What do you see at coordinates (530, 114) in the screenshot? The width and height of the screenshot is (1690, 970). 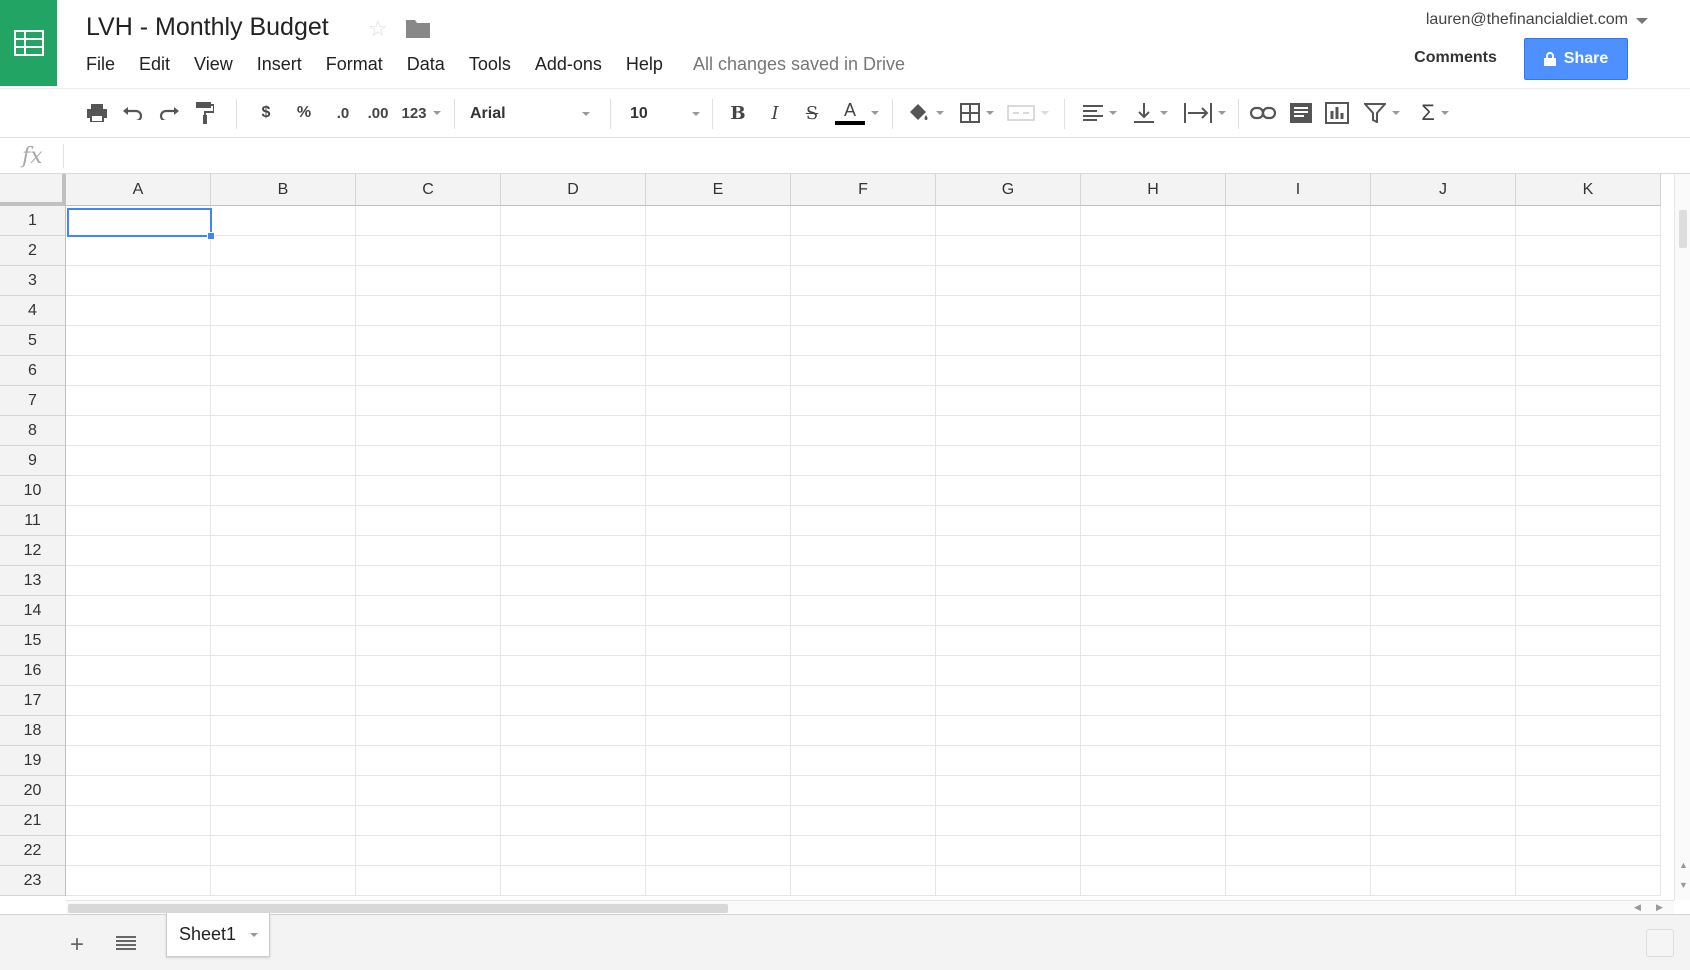 I see `font-family-select: Arial` at bounding box center [530, 114].